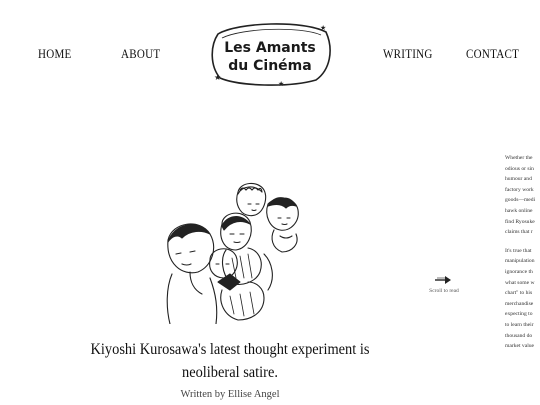  Describe the element at coordinates (492, 54) in the screenshot. I see `nav-contact-link: CONTACT` at that location.